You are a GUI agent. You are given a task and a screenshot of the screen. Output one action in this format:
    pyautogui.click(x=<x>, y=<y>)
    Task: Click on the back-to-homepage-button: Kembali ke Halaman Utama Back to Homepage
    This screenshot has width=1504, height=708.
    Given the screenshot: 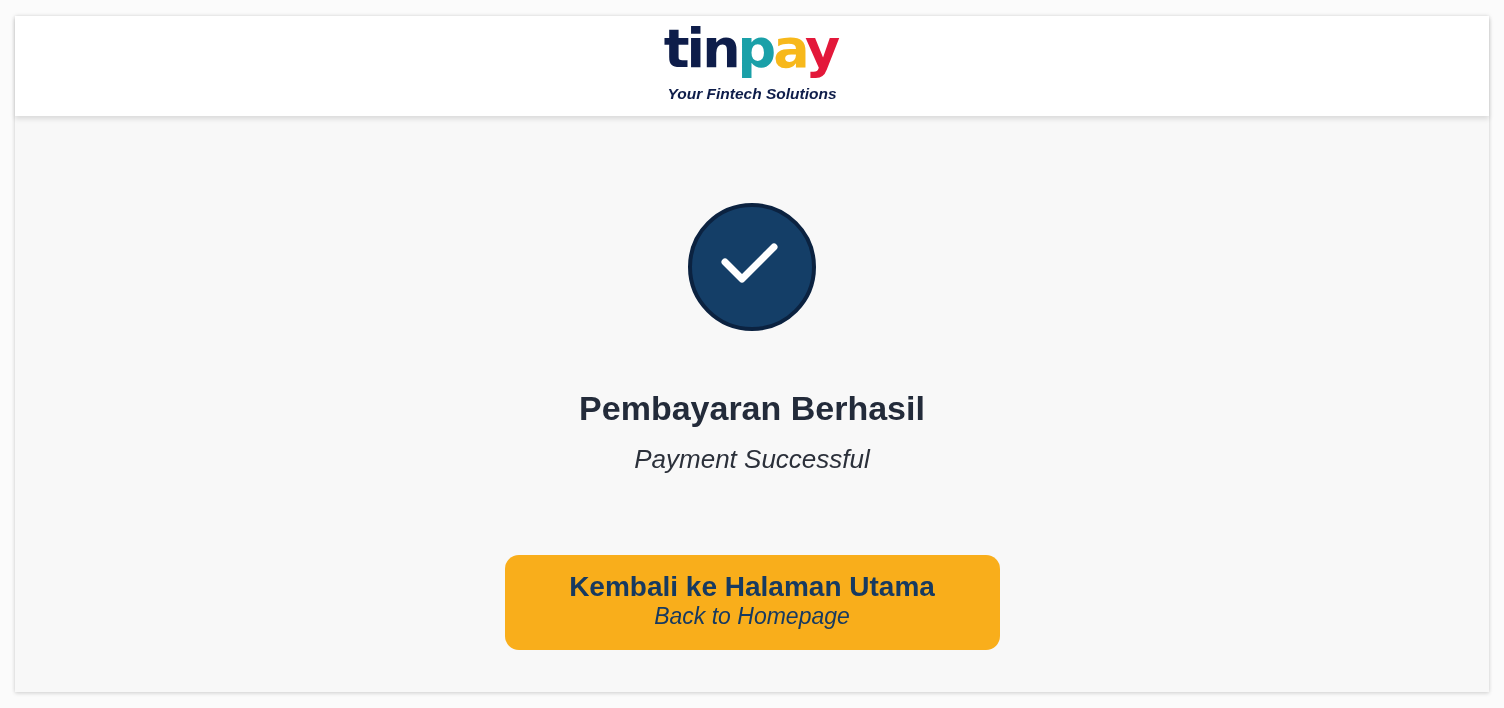 What is the action you would take?
    pyautogui.click(x=752, y=602)
    